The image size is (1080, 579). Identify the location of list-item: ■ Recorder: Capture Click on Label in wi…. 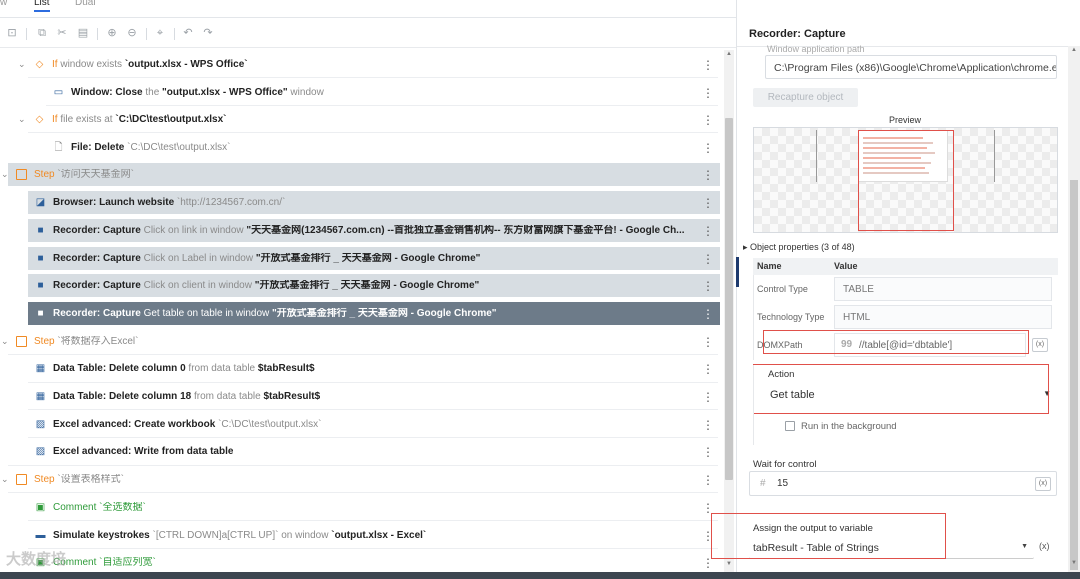
(368, 258).